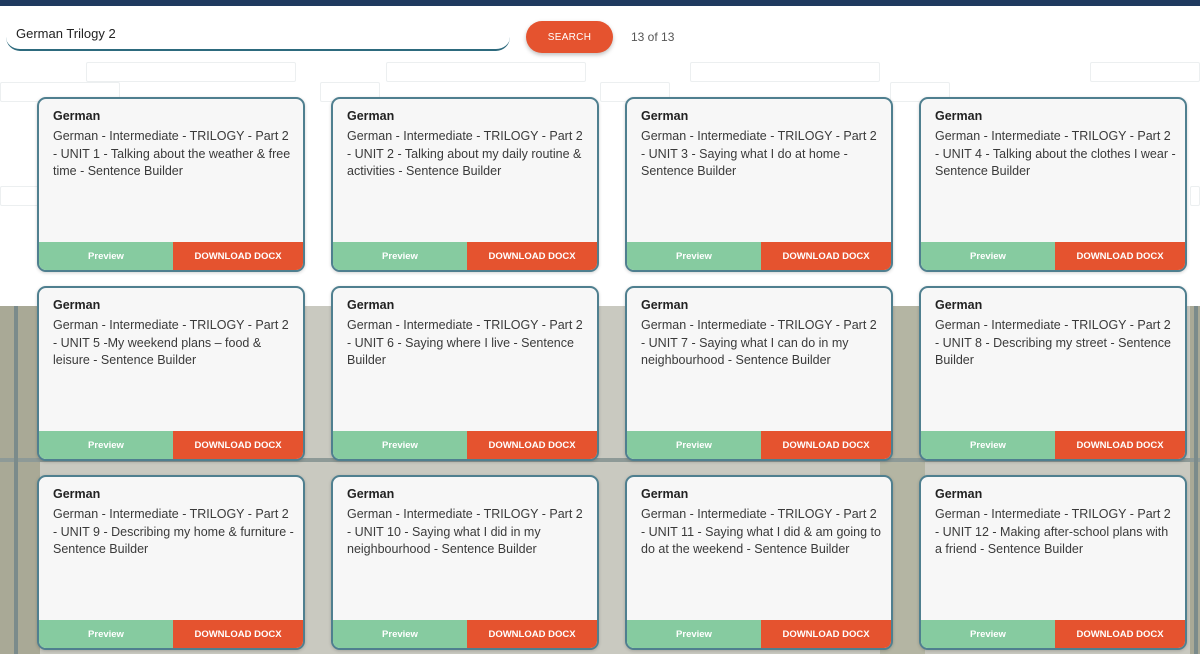 This screenshot has height=654, width=1200. What do you see at coordinates (258, 34) in the screenshot?
I see `search-input` at bounding box center [258, 34].